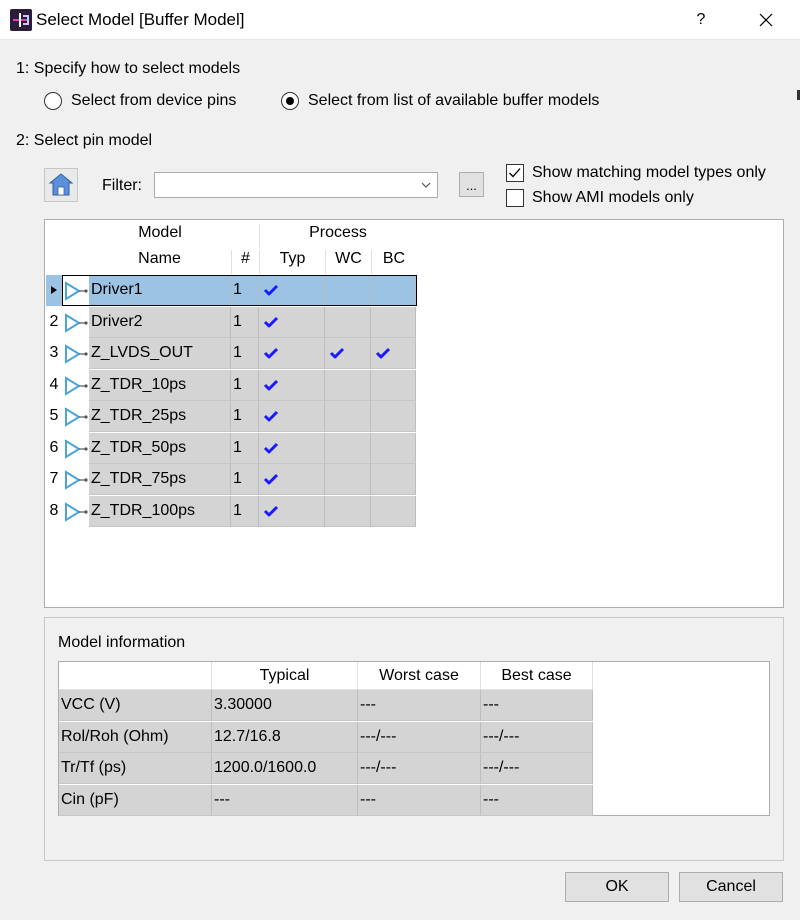  What do you see at coordinates (285, 676) in the screenshot?
I see `info-column-header: Typical` at bounding box center [285, 676].